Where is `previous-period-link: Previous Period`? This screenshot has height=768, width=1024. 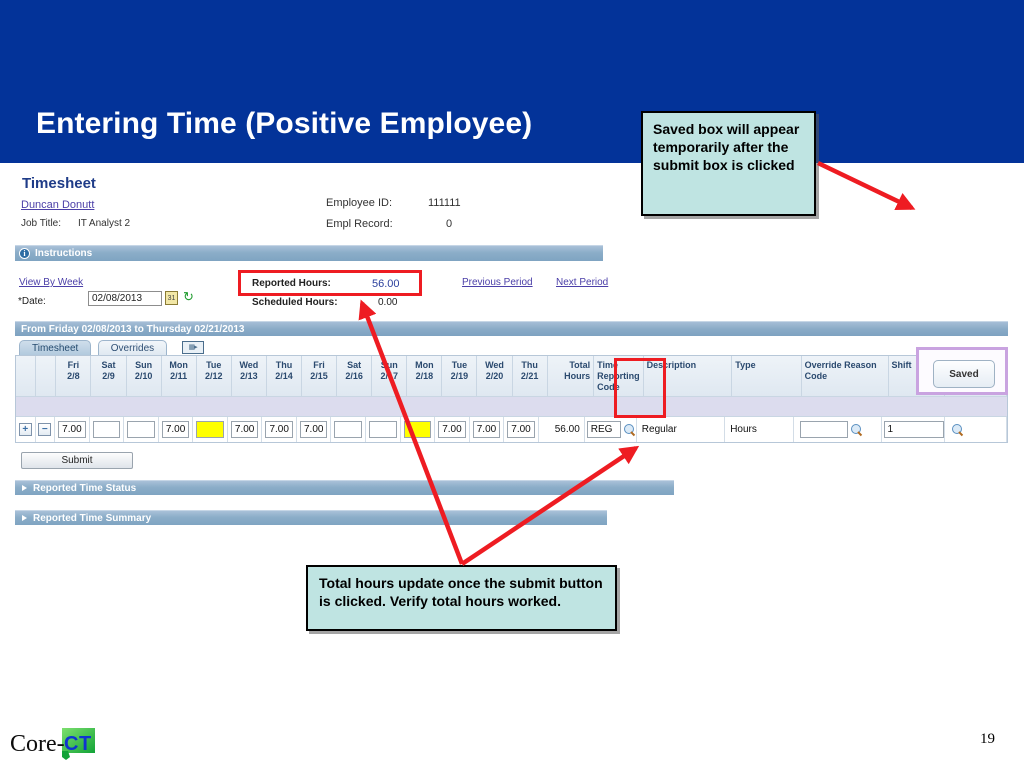
previous-period-link: Previous Period is located at coordinates (497, 282).